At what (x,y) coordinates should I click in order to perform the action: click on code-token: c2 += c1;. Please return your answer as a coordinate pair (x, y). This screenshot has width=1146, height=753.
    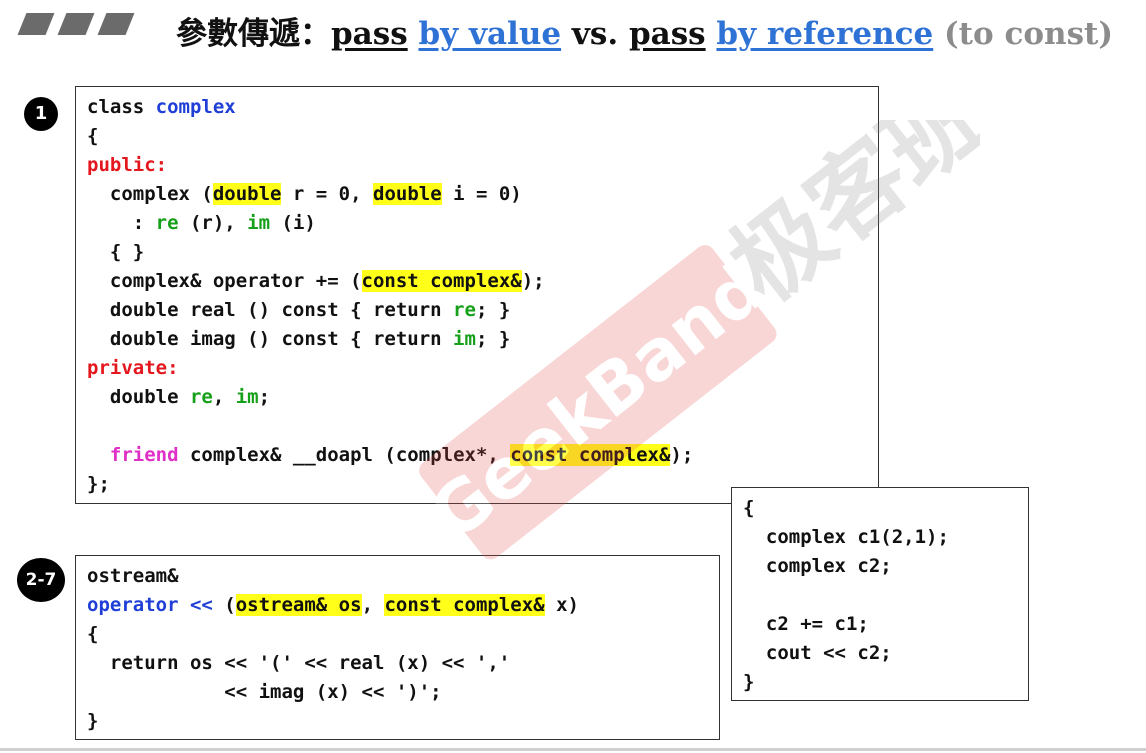
    Looking at the image, I should click on (806, 624).